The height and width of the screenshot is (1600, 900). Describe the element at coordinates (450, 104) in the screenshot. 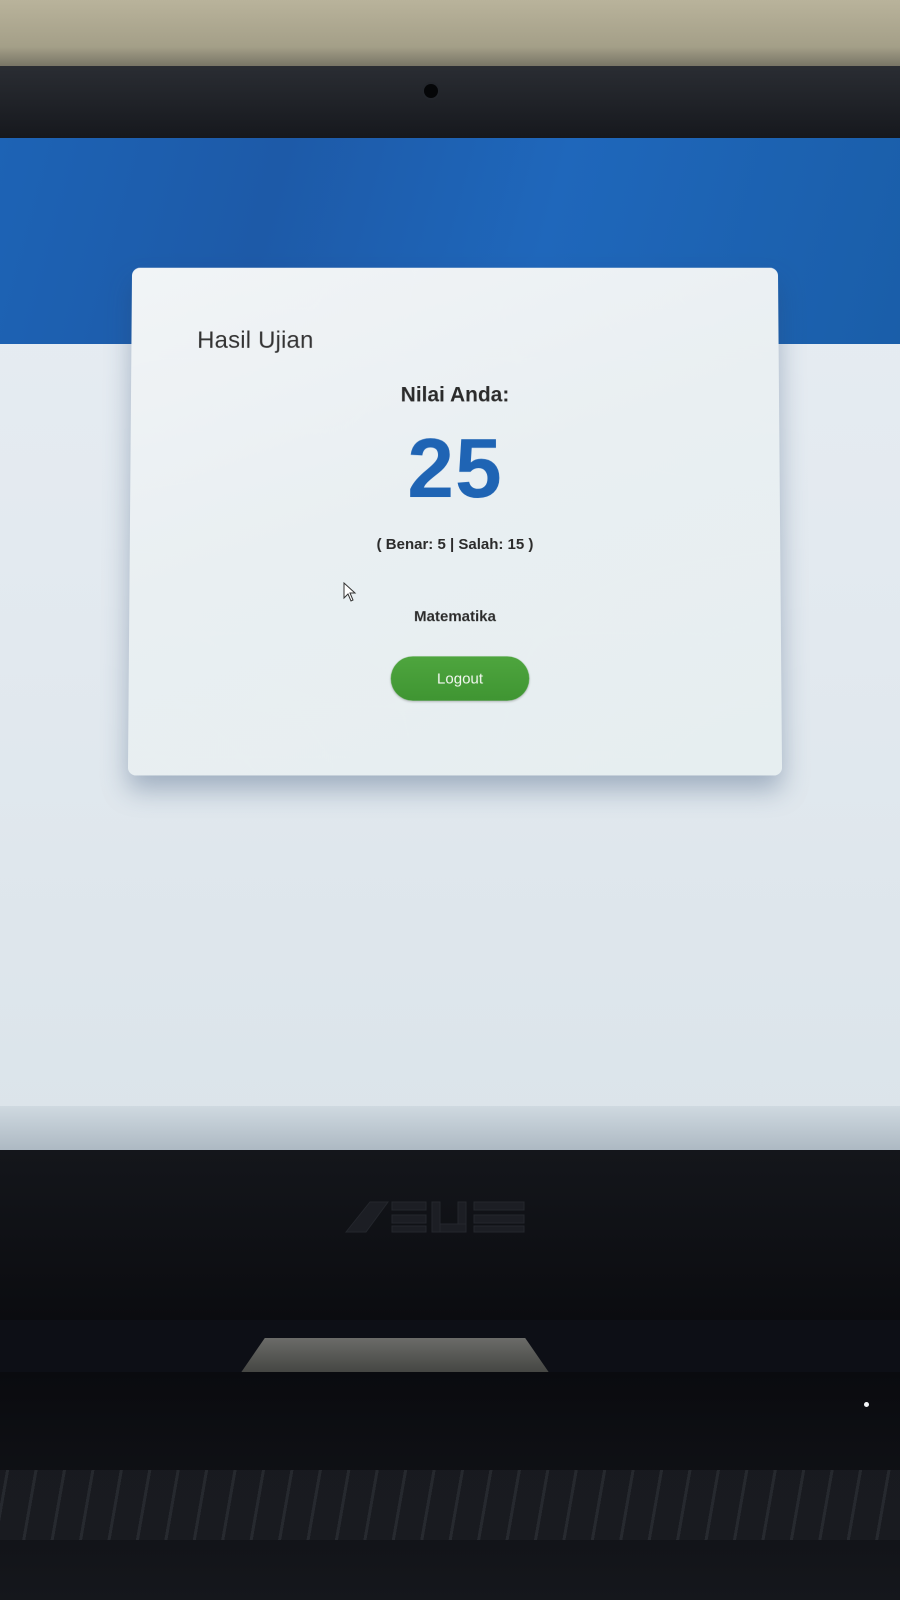

I see `laptop-bezel-top` at that location.